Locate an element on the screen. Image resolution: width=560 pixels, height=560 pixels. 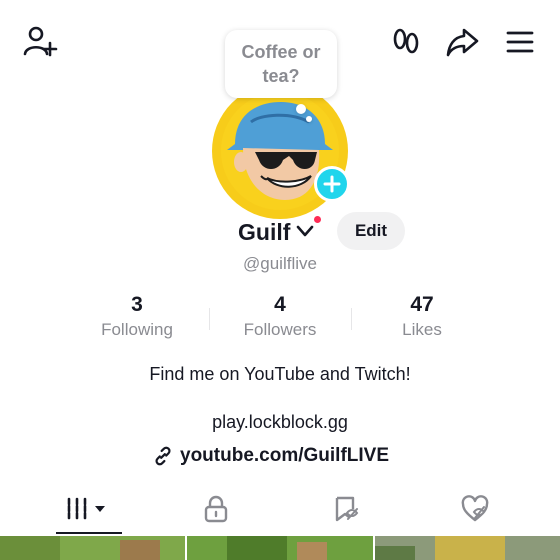
stat-followers: 4 Followers is located at coordinates (280, 316).